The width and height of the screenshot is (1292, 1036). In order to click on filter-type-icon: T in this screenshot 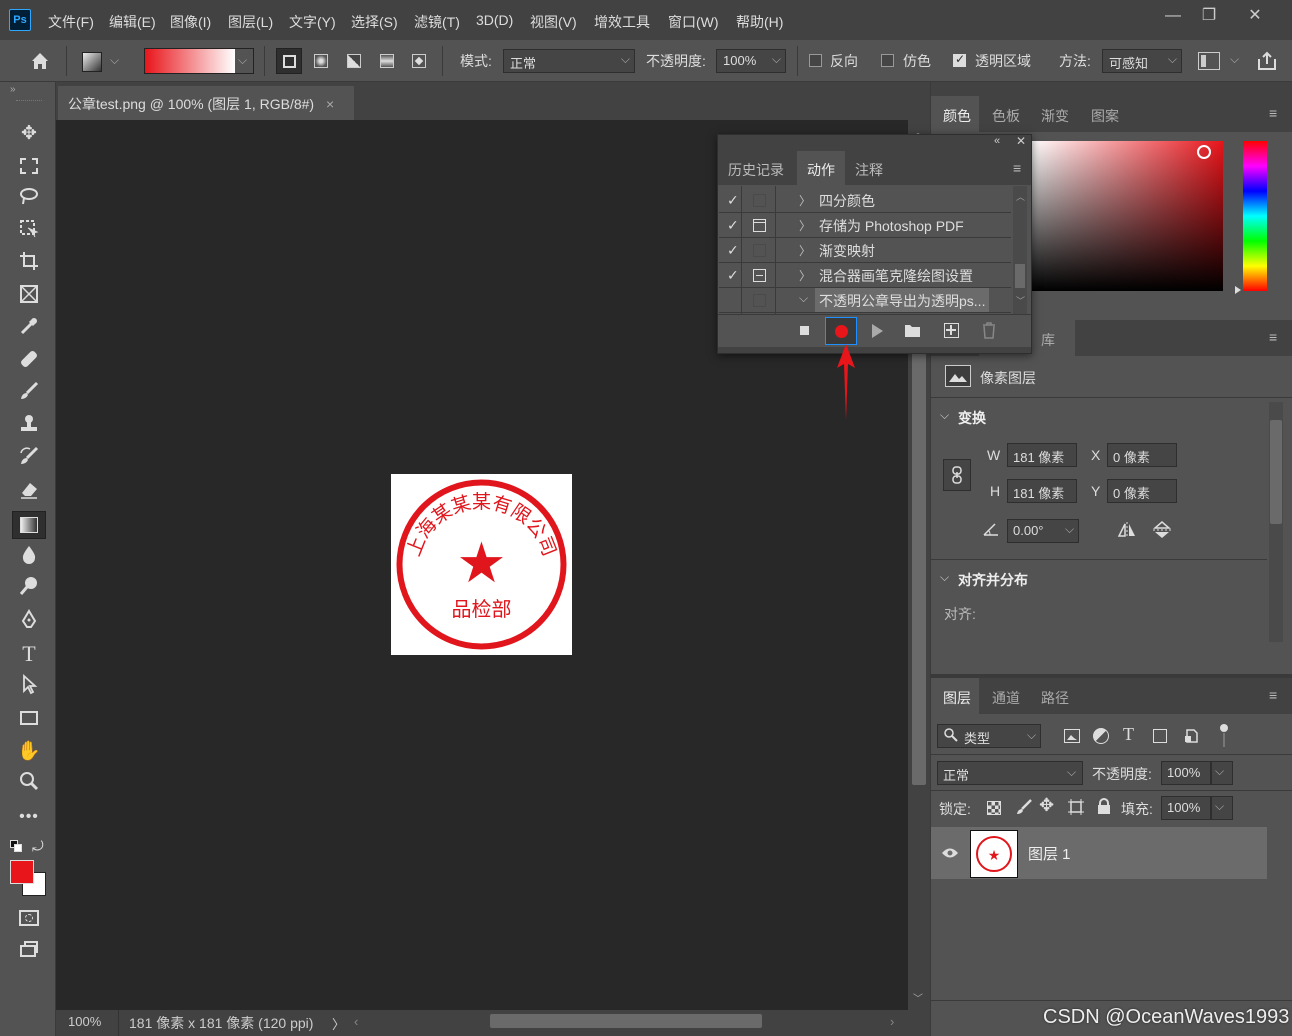, I will do `click(1128, 734)`.